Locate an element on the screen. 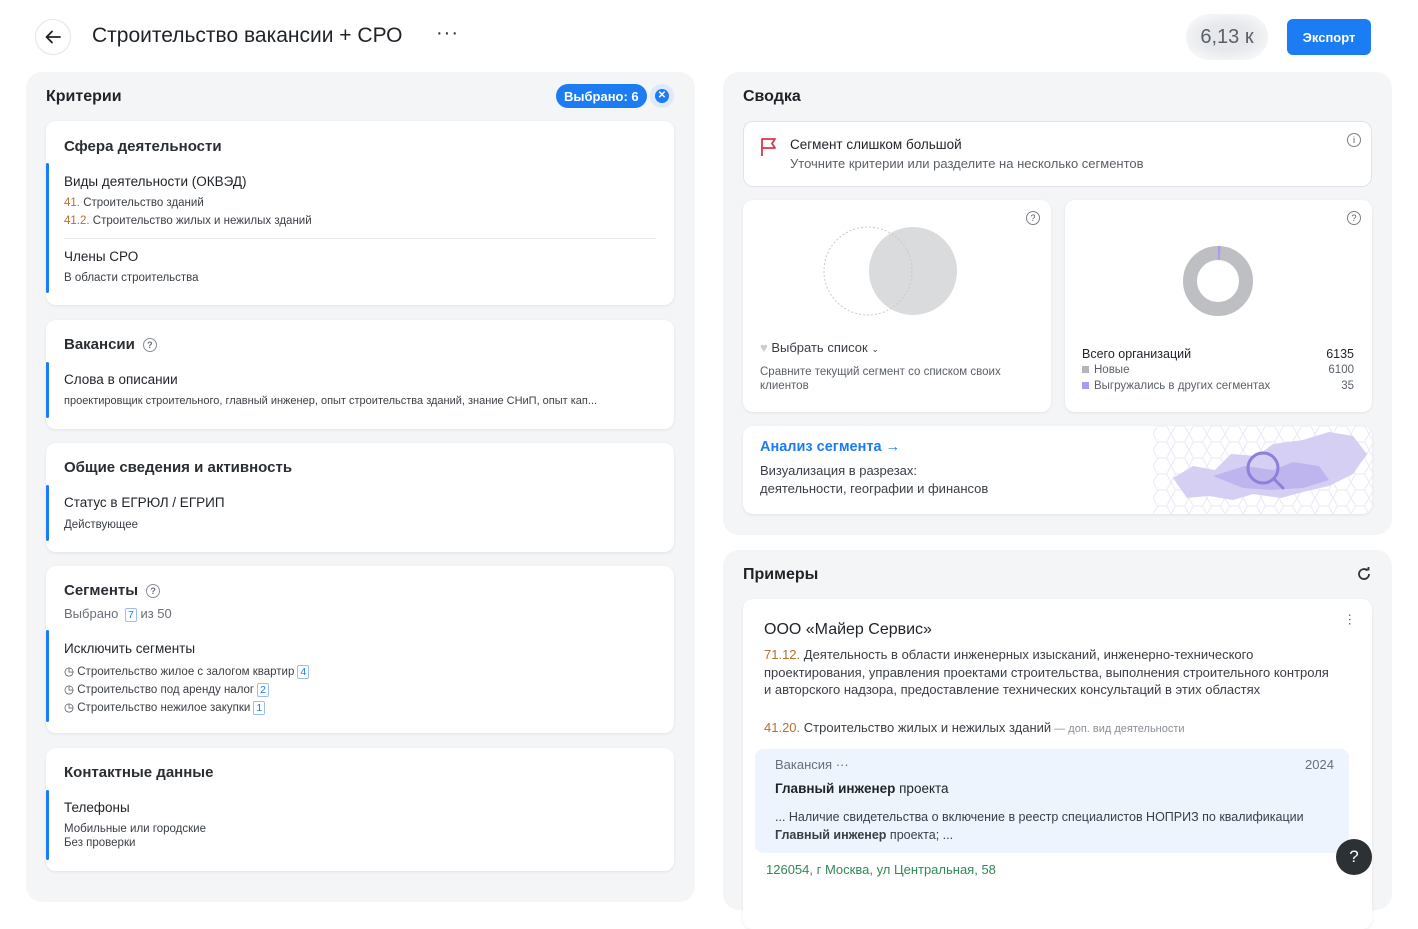 Image resolution: width=1418 pixels, height=929 pixels. venn-diagram is located at coordinates (890, 271).